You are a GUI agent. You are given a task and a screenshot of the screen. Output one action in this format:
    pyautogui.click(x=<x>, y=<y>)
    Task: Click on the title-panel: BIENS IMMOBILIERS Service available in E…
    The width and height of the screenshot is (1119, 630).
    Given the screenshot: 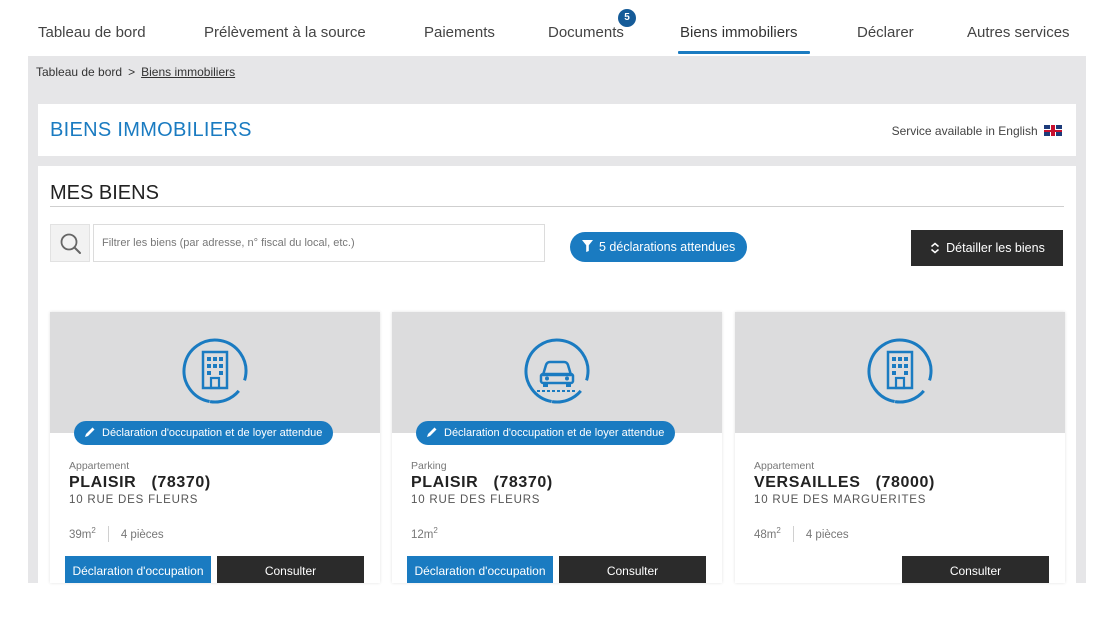 What is the action you would take?
    pyautogui.click(x=557, y=130)
    